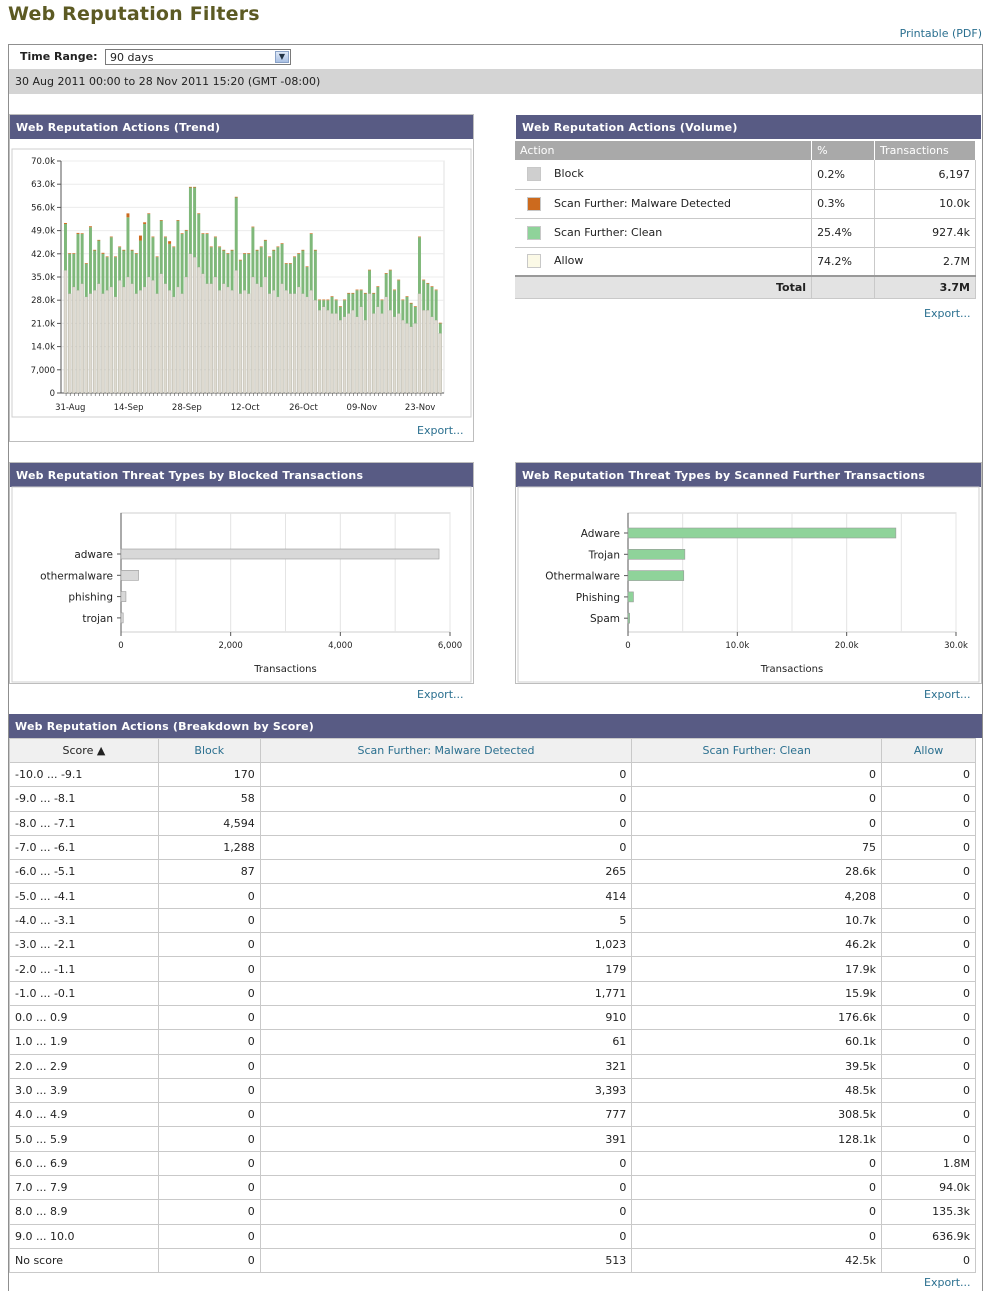  Describe the element at coordinates (757, 945) in the screenshot. I see `breakdown-clean-cell: 46.2k` at that location.